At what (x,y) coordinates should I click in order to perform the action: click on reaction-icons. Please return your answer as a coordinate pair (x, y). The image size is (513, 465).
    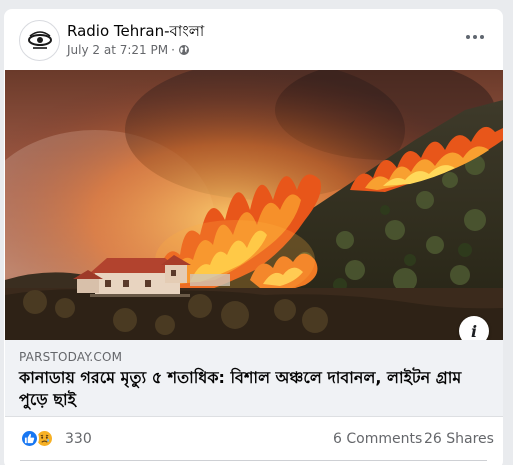
    Looking at the image, I should click on (37, 438).